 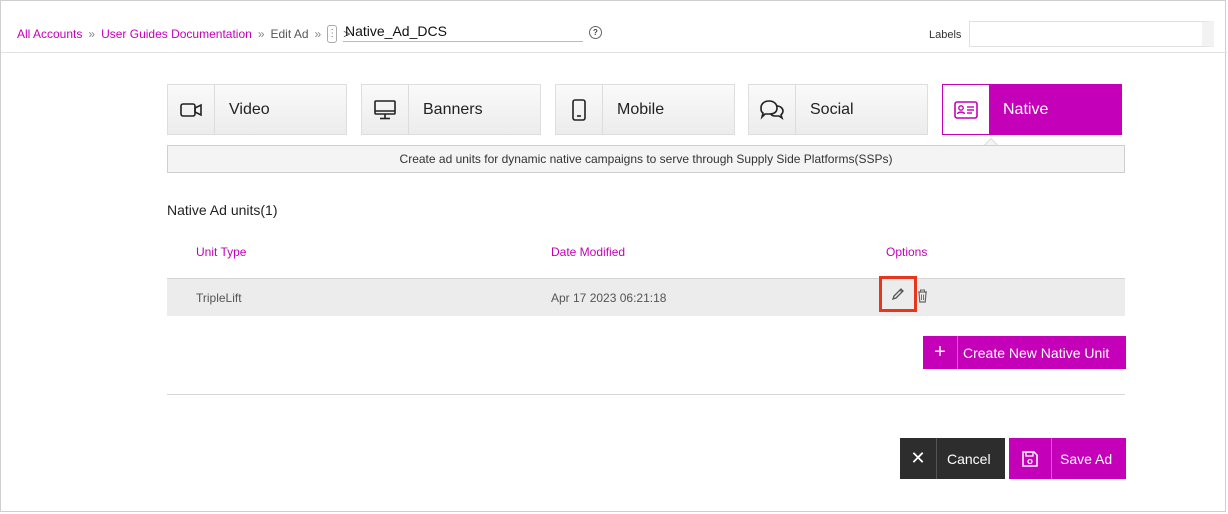 What do you see at coordinates (1055, 109) in the screenshot?
I see `tab-label: Native` at bounding box center [1055, 109].